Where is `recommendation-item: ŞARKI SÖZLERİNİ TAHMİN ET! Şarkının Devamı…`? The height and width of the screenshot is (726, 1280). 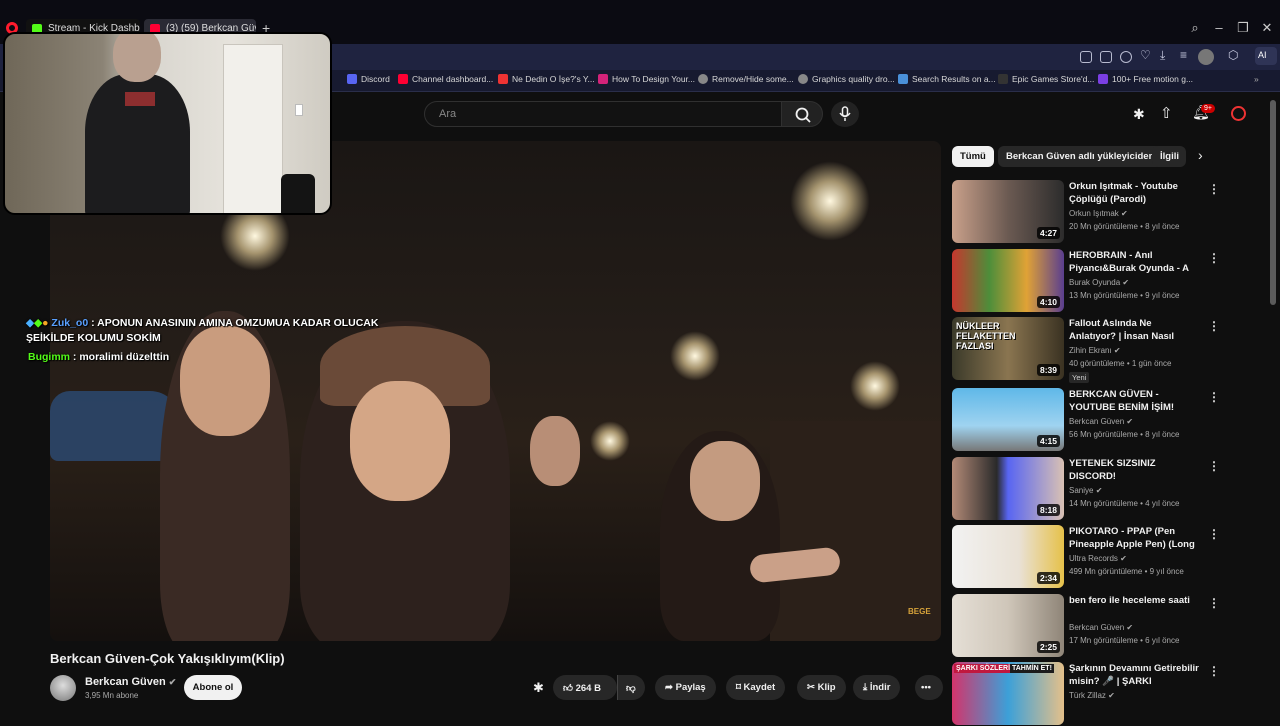
recommendation-item: ŞARKI SÖZLERİNİ TAHMİN ET! Şarkının Devamı… is located at coordinates (1086, 694).